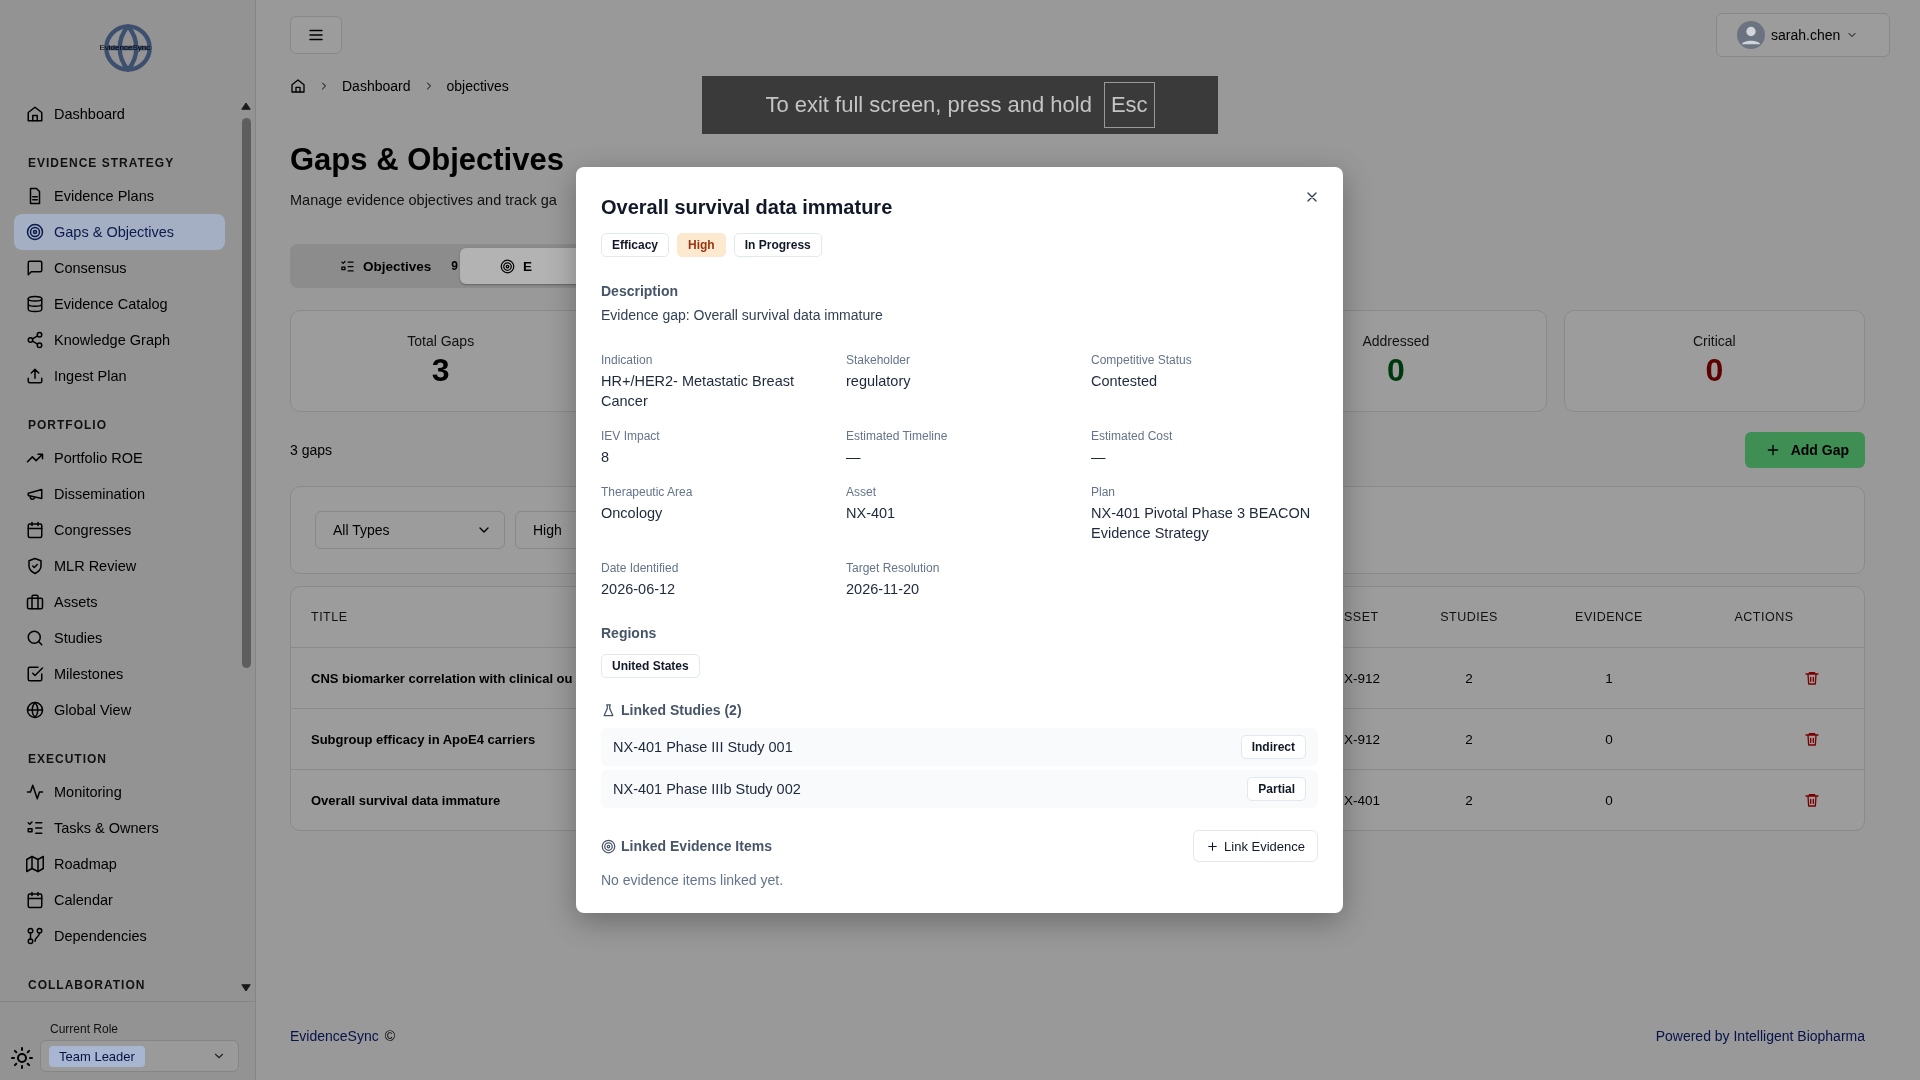 The image size is (1920, 1080). What do you see at coordinates (87, 985) in the screenshot?
I see `section-header: COLLABORATION` at bounding box center [87, 985].